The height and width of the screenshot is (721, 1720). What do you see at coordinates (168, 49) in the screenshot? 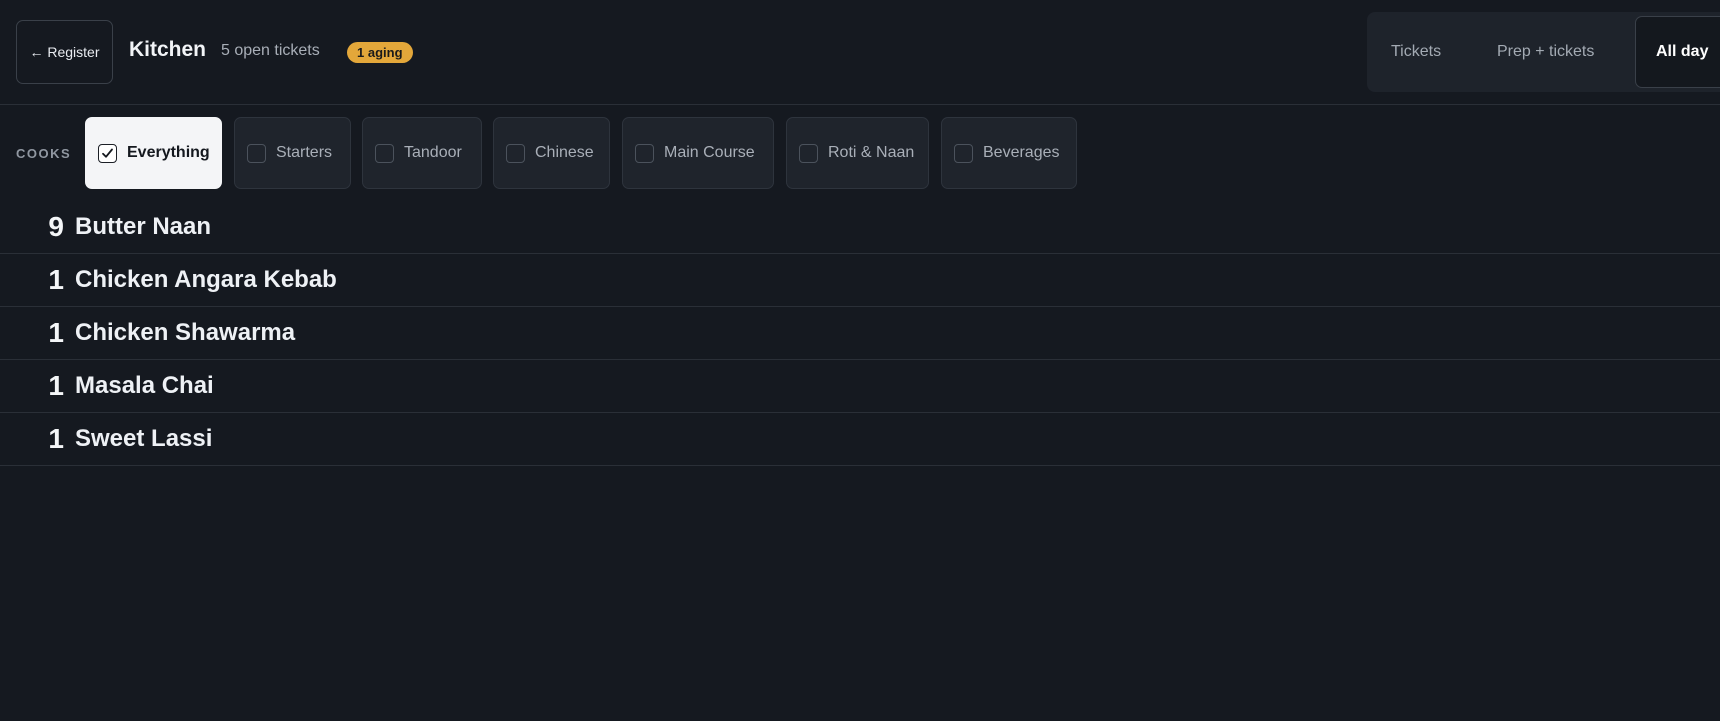
I see `page-title: Kitchen` at bounding box center [168, 49].